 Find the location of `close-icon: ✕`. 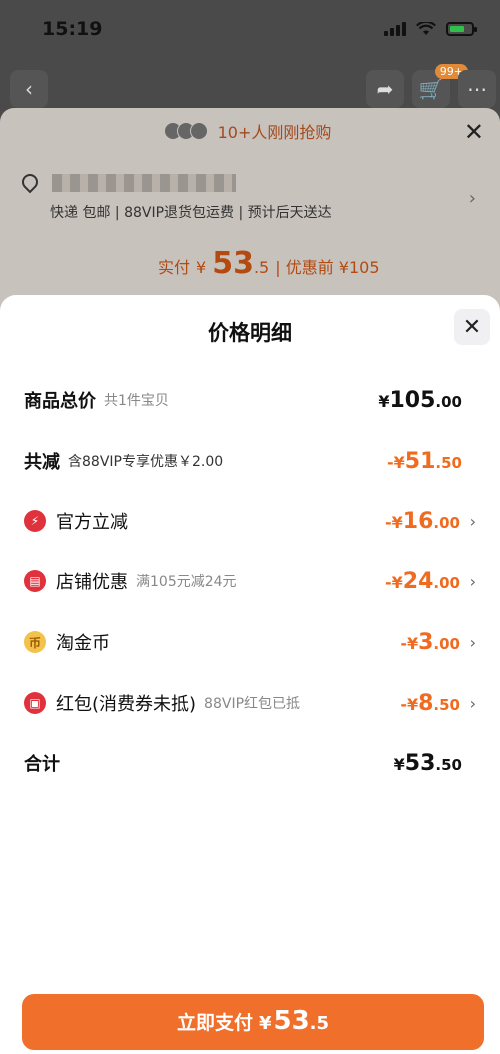

close-icon: ✕ is located at coordinates (472, 327).